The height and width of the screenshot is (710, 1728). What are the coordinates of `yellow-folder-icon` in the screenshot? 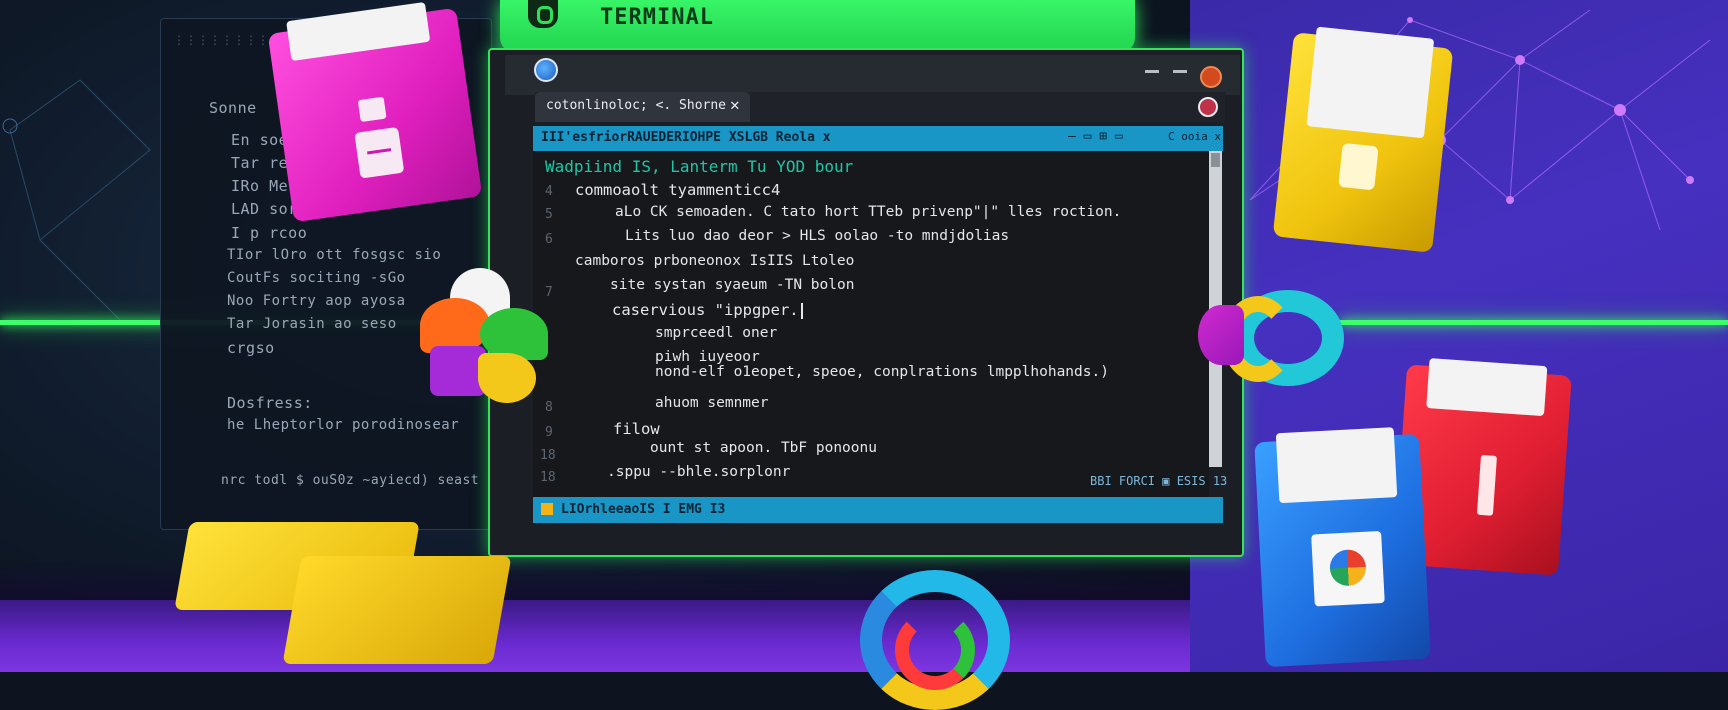 It's located at (1363, 139).